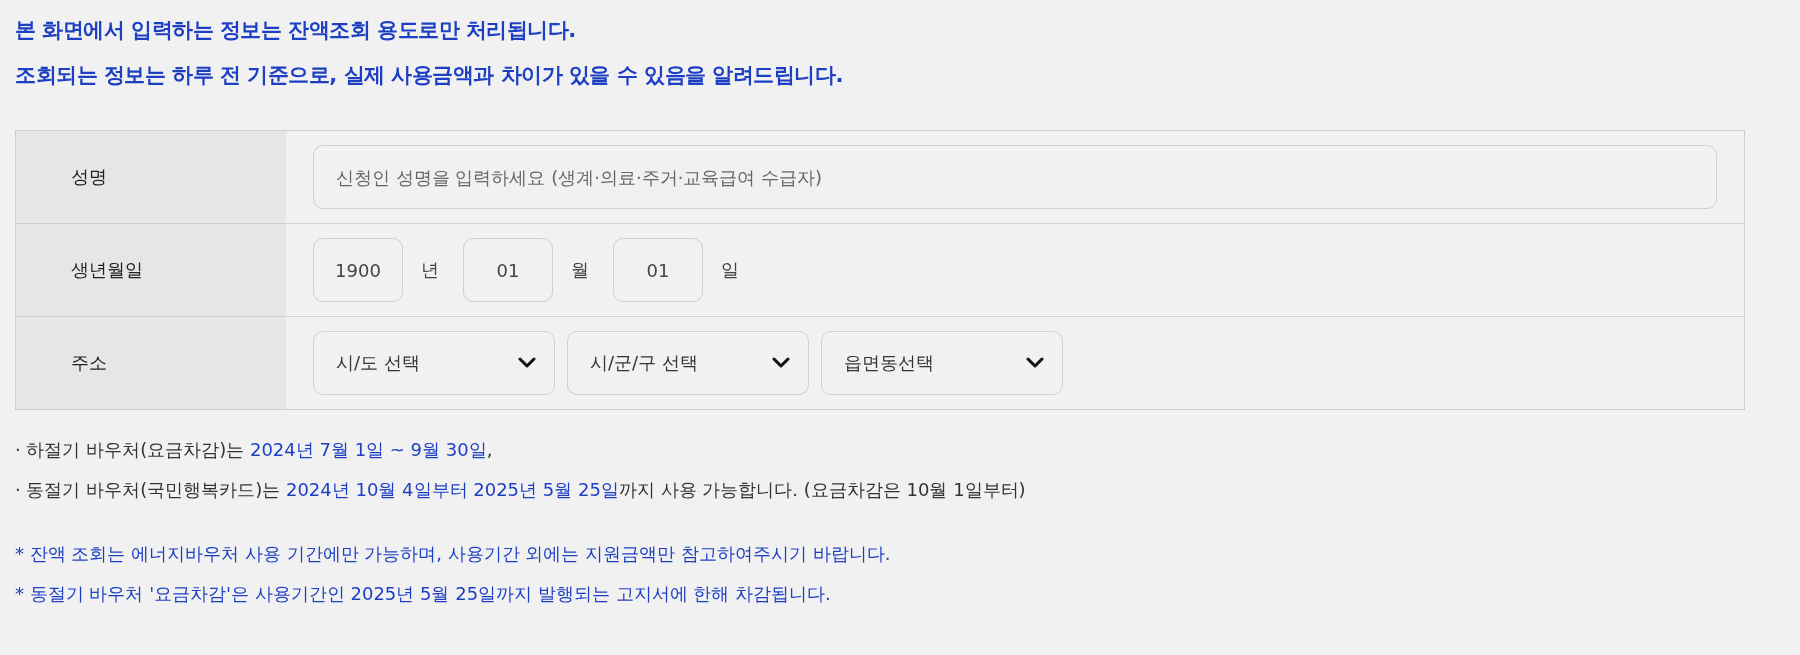  Describe the element at coordinates (430, 270) in the screenshot. I see `date-unit-label: 년` at that location.